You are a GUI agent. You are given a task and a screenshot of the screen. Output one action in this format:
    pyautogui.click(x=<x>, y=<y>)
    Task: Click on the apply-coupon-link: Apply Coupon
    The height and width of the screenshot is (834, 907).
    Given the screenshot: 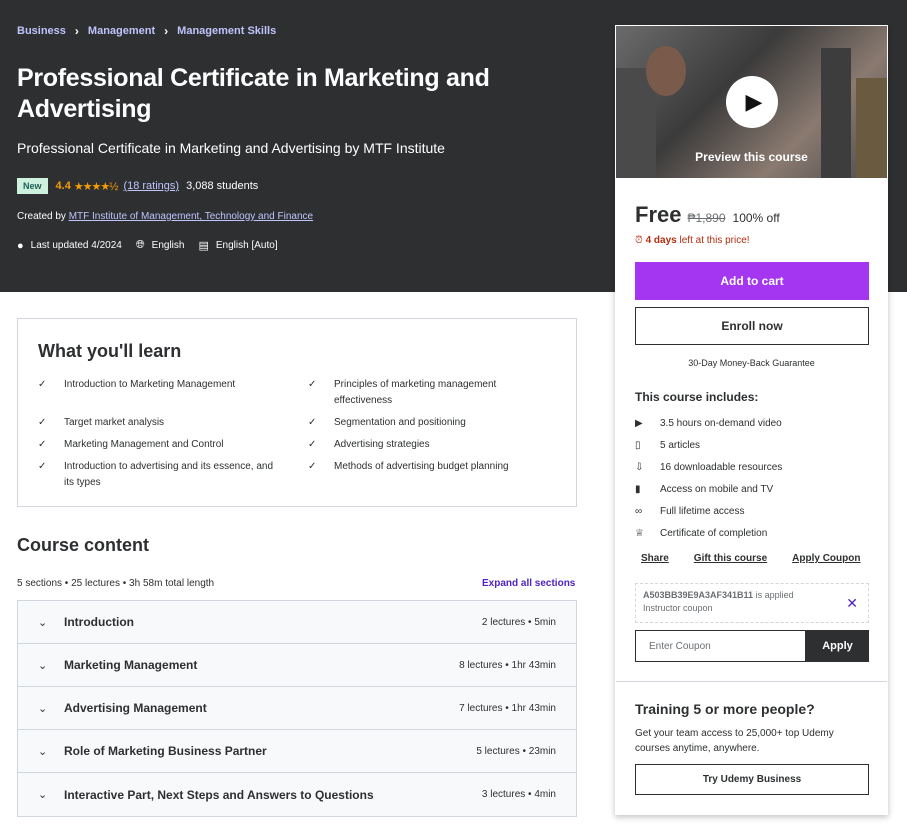 What is the action you would take?
    pyautogui.click(x=826, y=558)
    